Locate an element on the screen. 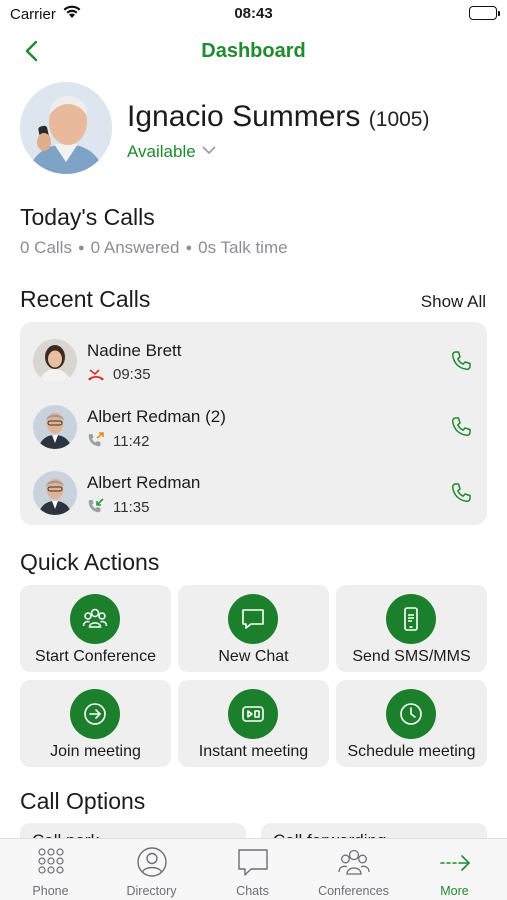 The height and width of the screenshot is (900, 507). tab-chats: Chats is located at coordinates (252, 869).